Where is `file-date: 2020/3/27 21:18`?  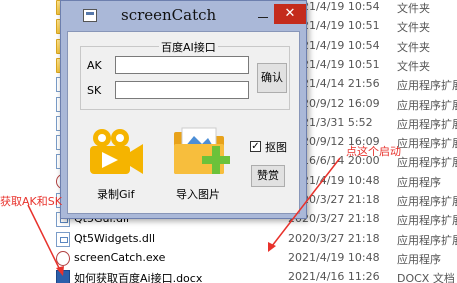
file-date: 2020/3/27 21:18 is located at coordinates (334, 238).